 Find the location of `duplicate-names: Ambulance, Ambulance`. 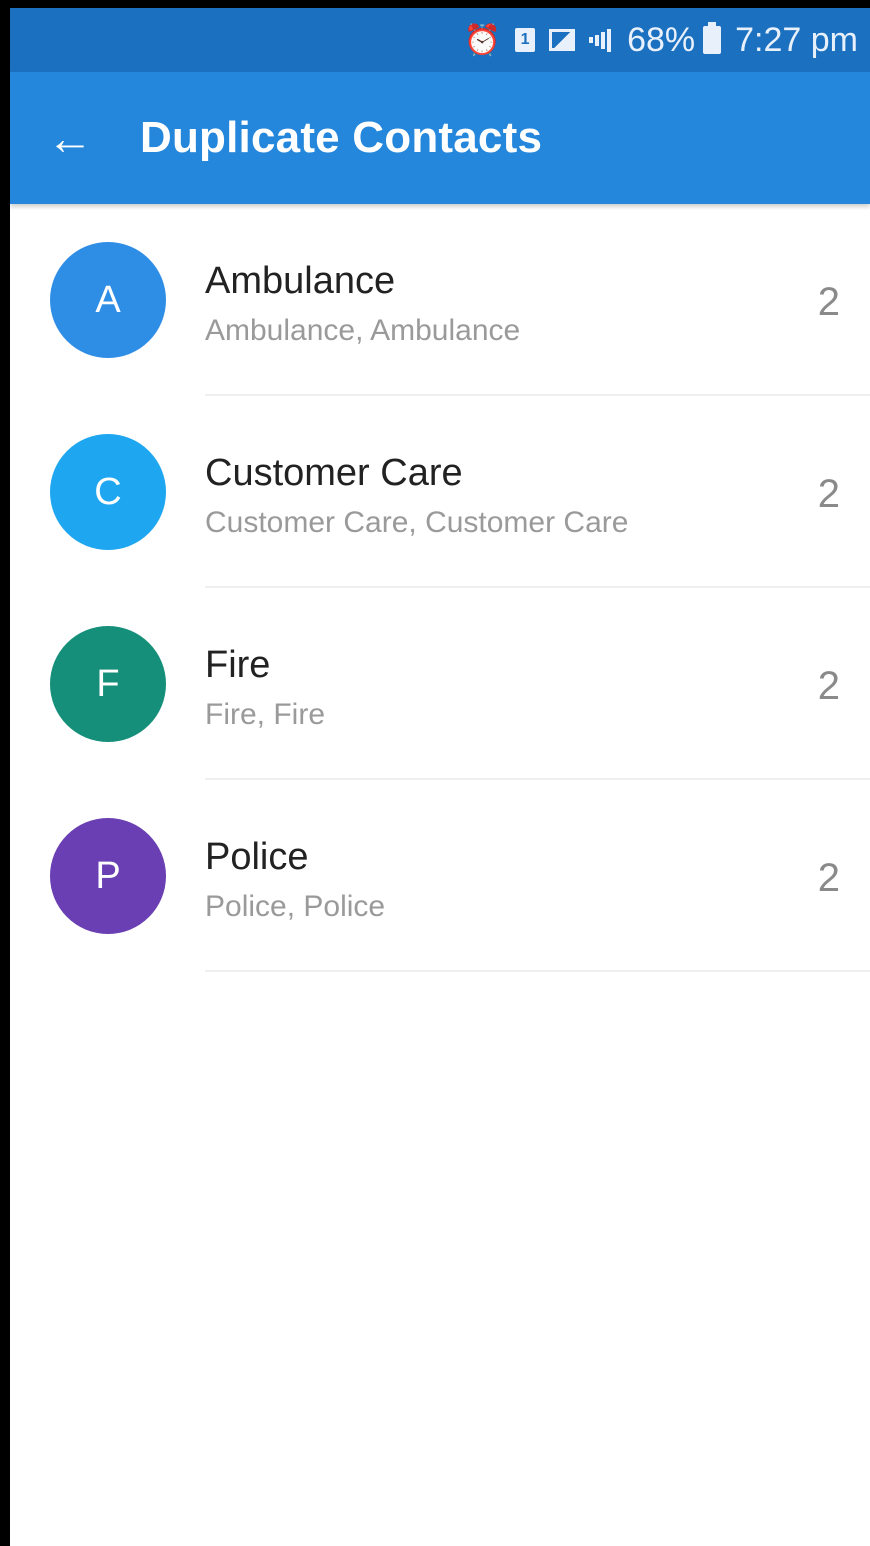

duplicate-names: Ambulance, Ambulance is located at coordinates (363, 330).